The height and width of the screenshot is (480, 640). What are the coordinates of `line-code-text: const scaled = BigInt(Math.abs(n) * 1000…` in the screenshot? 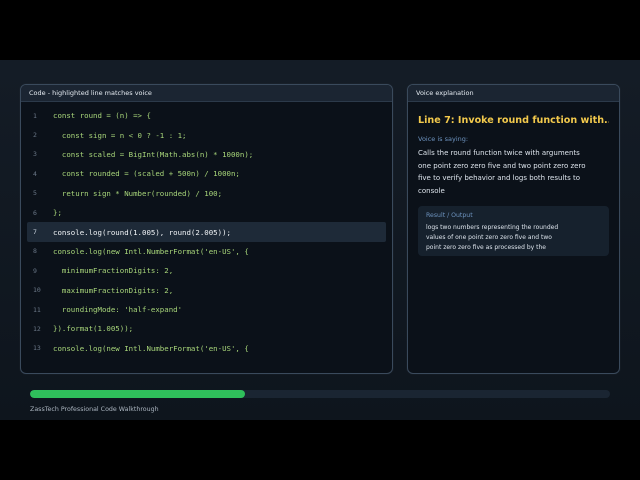 It's located at (153, 154).